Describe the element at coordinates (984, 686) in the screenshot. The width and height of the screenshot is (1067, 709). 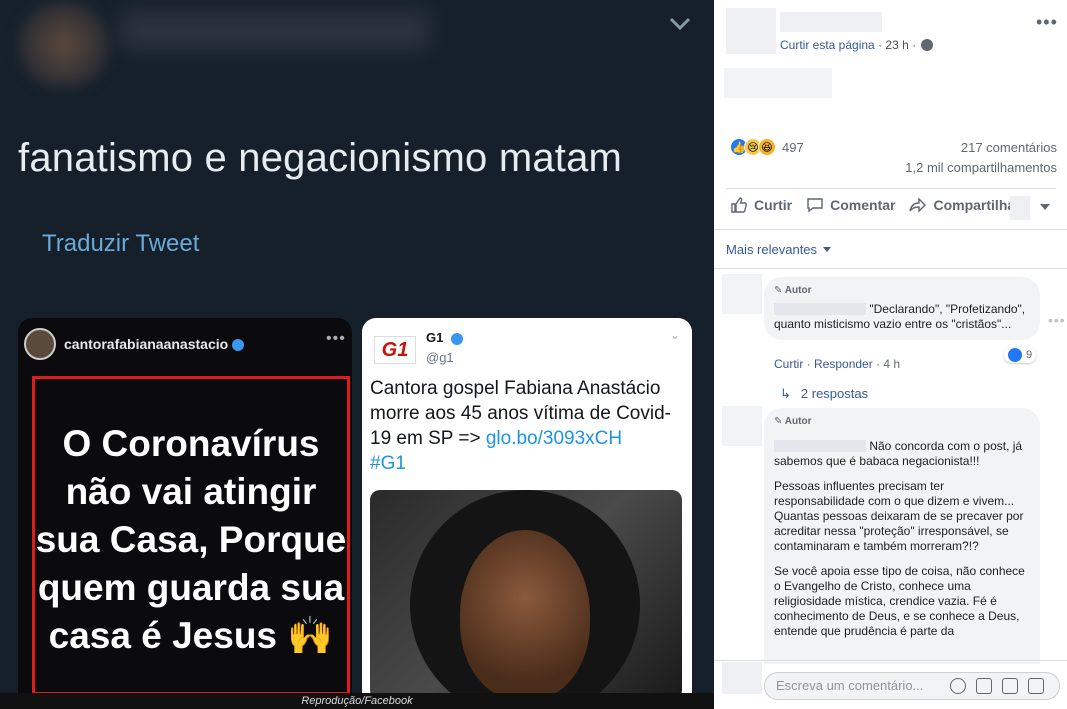
I see `camera-icon` at that location.